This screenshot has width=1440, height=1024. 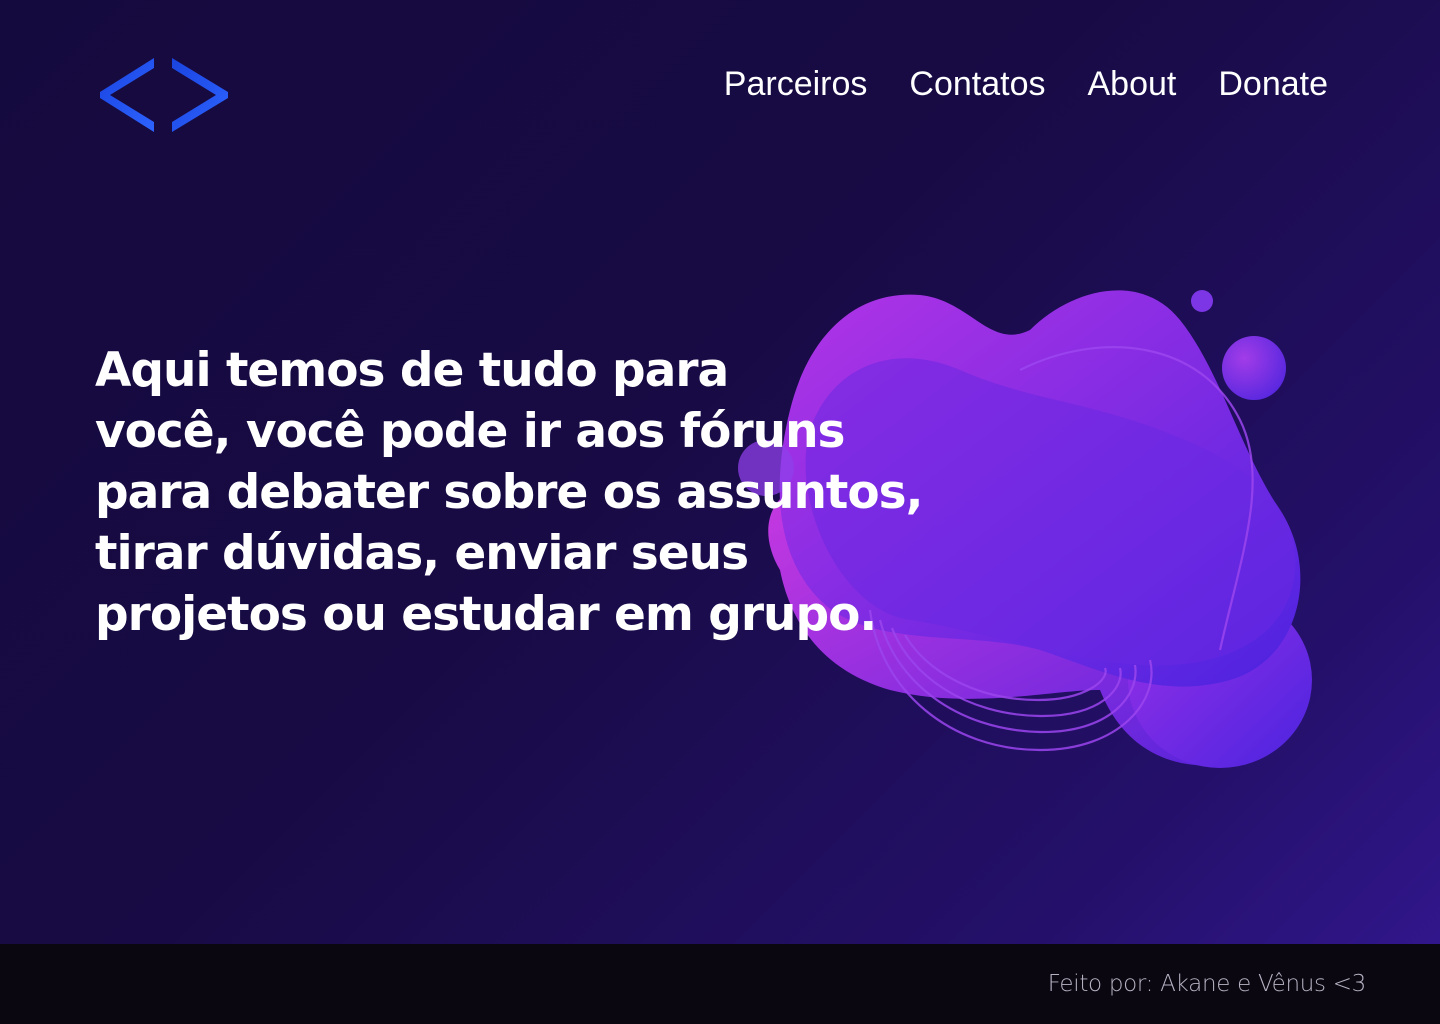 What do you see at coordinates (1132, 84) in the screenshot?
I see `nav-link-about: About` at bounding box center [1132, 84].